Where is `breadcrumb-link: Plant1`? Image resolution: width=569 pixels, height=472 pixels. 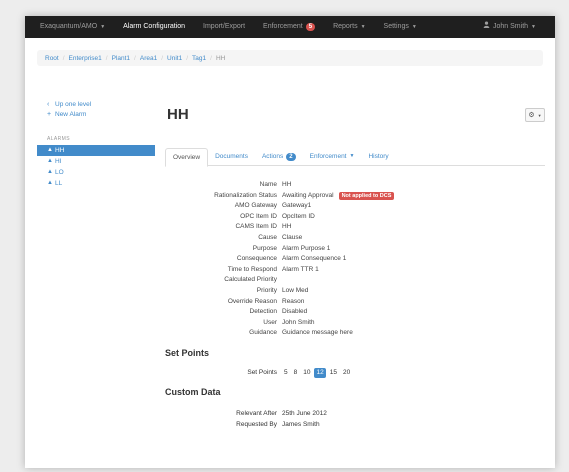 breadcrumb-link: Plant1 is located at coordinates (121, 58).